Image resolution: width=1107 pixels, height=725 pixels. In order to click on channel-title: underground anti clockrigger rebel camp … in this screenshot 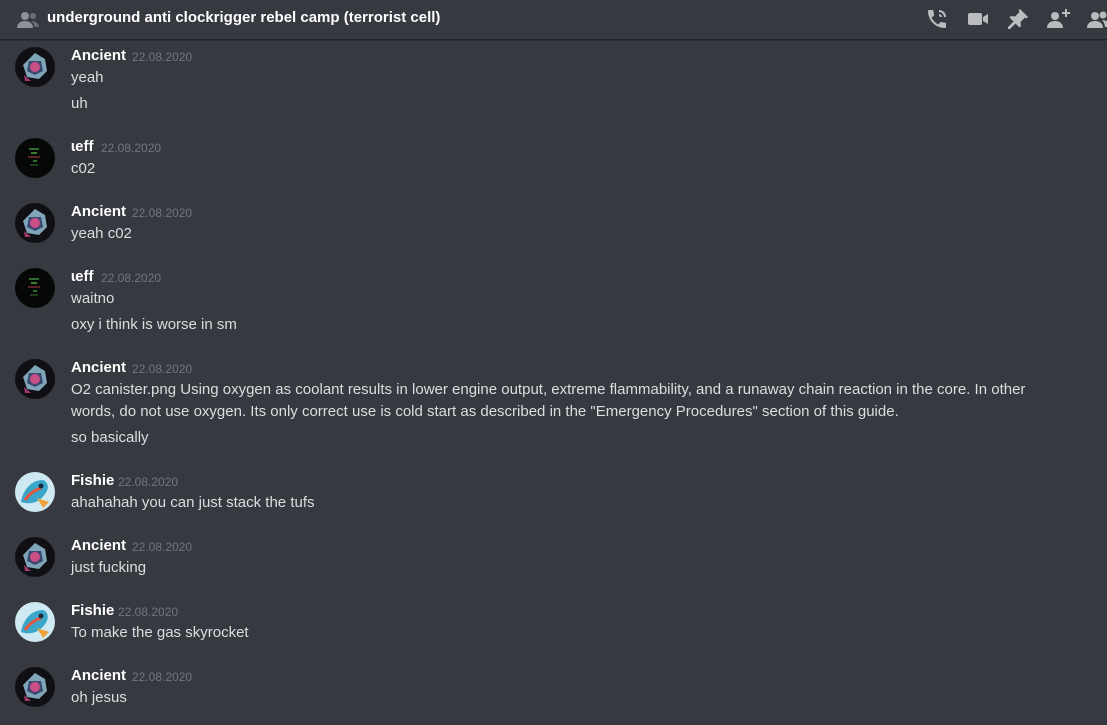, I will do `click(244, 17)`.